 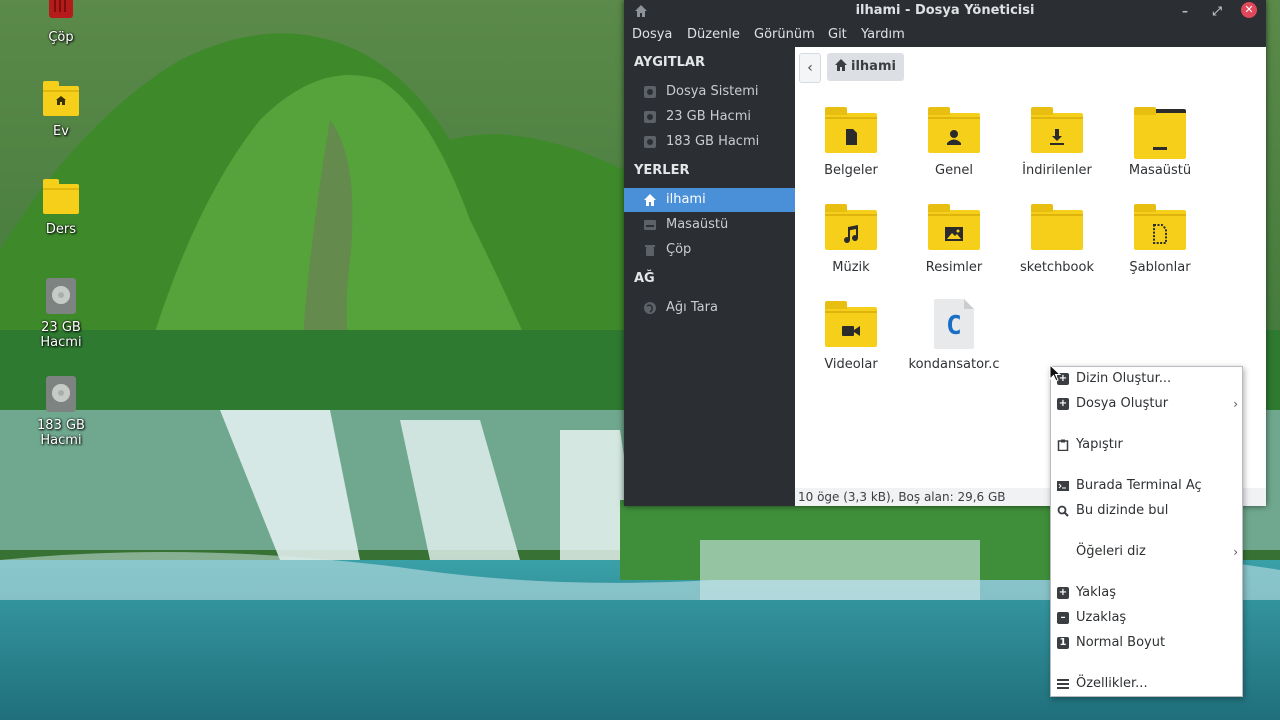 I want to click on menu-item-create-file: + Dosya Oluştur ›, so click(x=1146, y=404).